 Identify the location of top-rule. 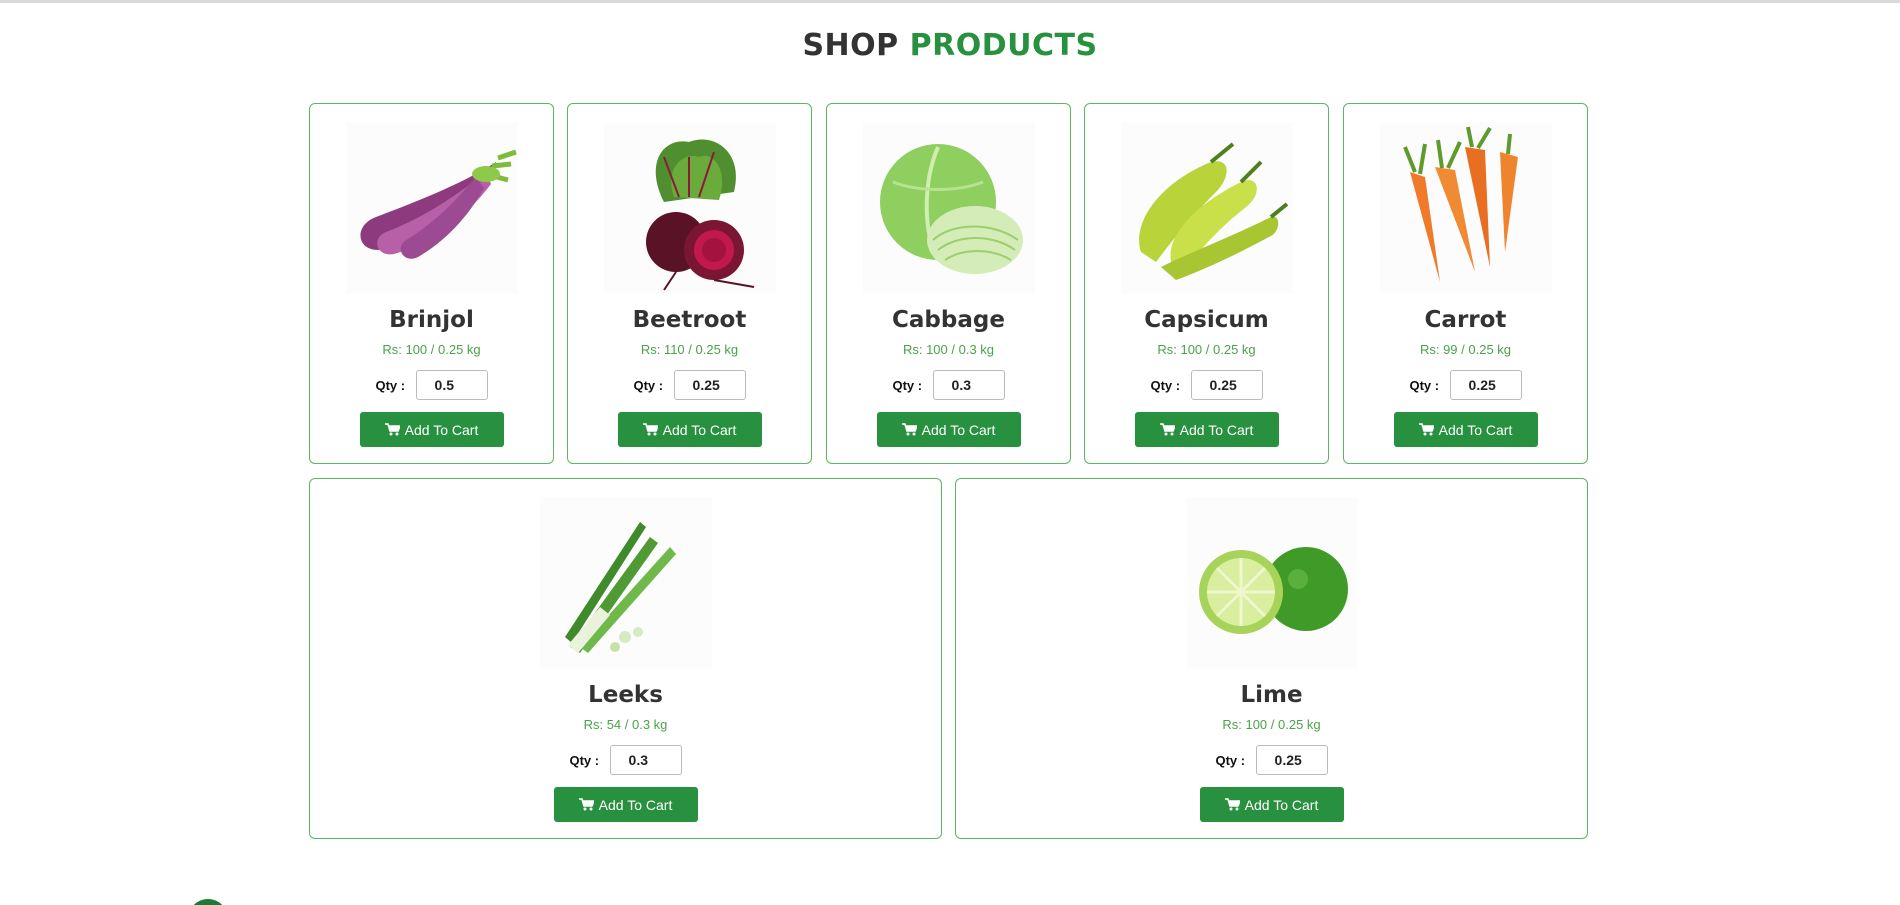
(950, 1).